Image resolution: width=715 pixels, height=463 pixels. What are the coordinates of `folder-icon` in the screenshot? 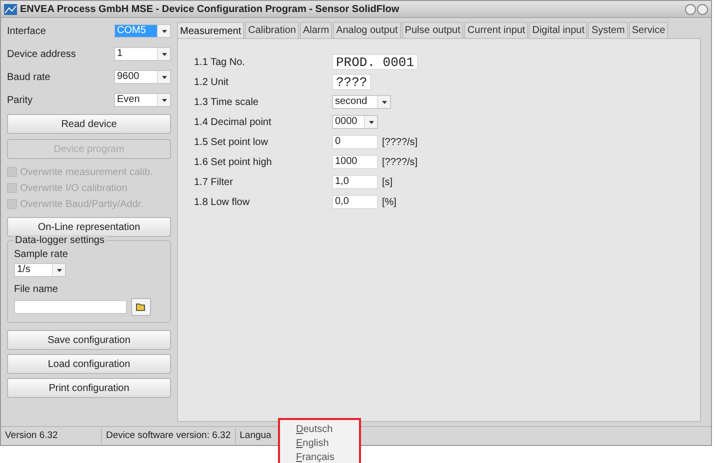 It's located at (141, 307).